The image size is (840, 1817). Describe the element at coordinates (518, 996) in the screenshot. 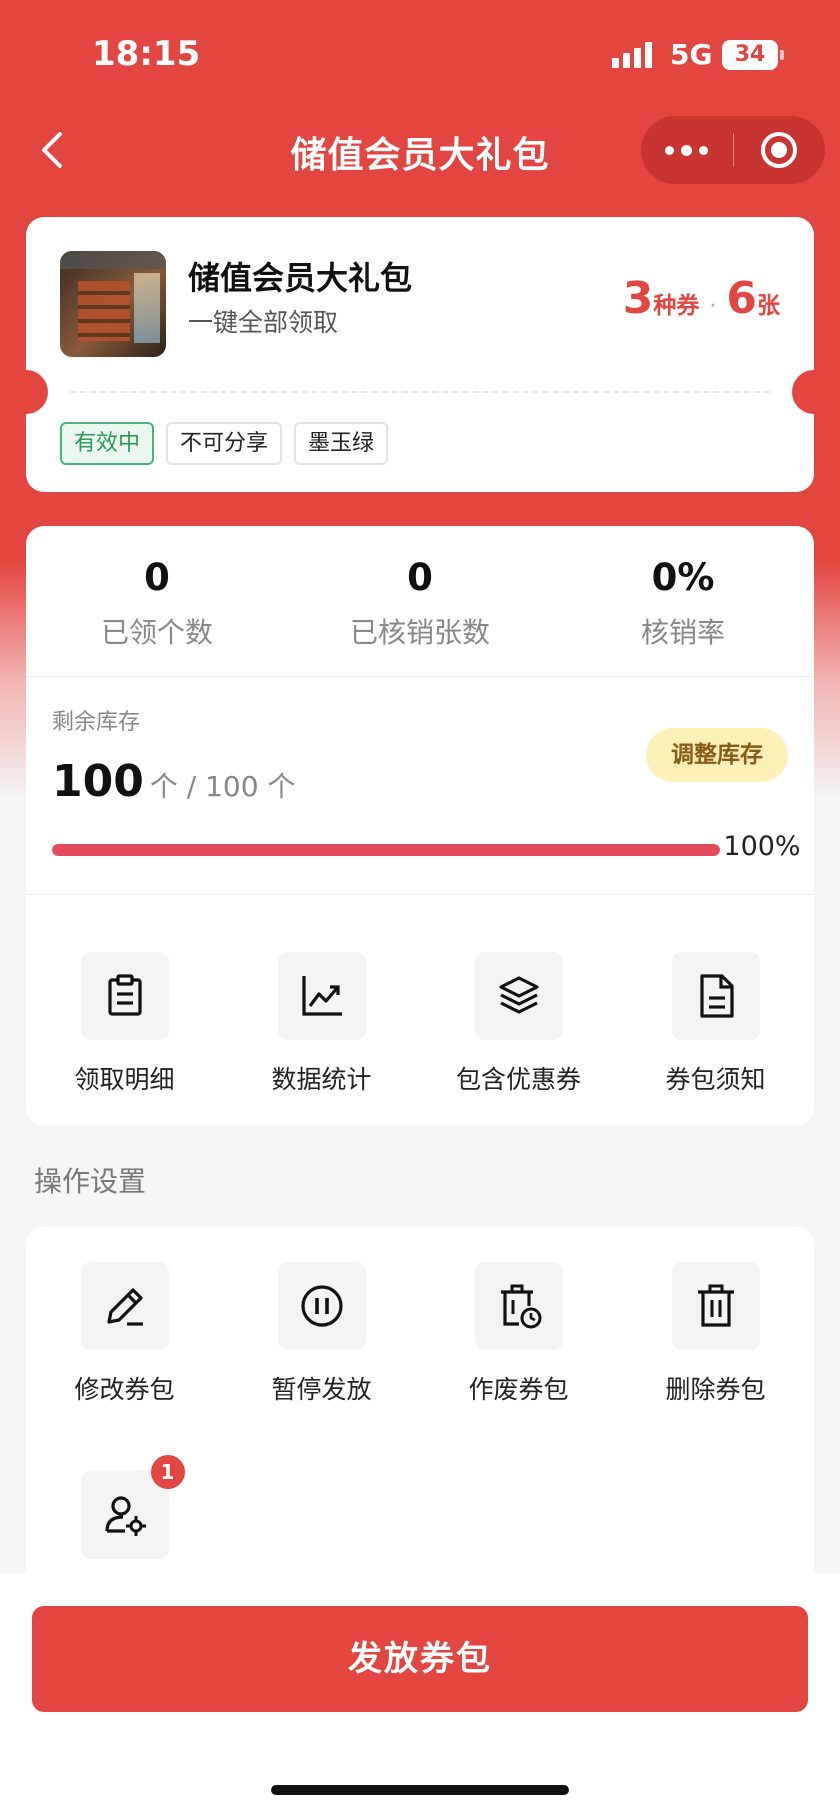

I see `layers-icon` at that location.